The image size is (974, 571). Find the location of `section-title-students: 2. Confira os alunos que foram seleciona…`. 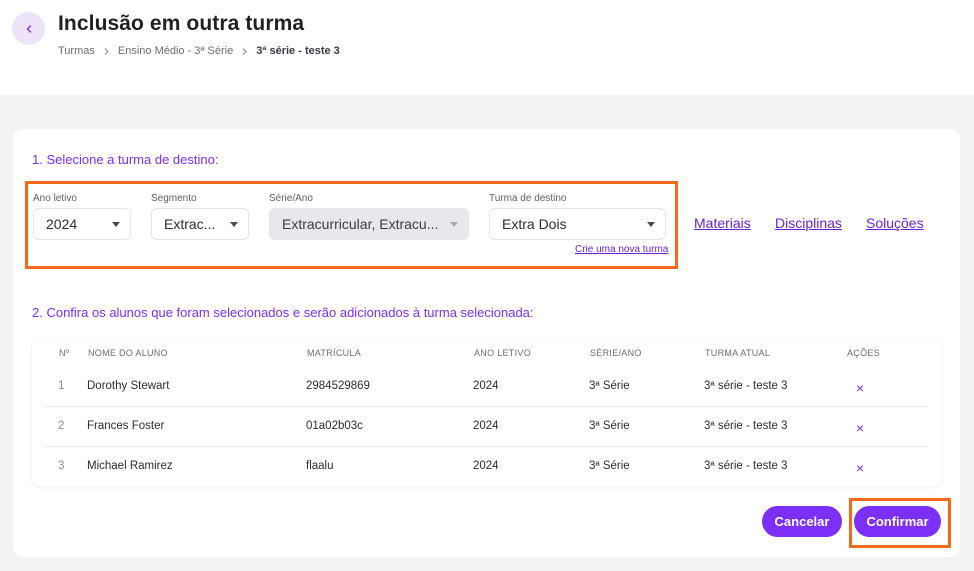

section-title-students: 2. Confira os alunos que foram seleciona… is located at coordinates (283, 312).